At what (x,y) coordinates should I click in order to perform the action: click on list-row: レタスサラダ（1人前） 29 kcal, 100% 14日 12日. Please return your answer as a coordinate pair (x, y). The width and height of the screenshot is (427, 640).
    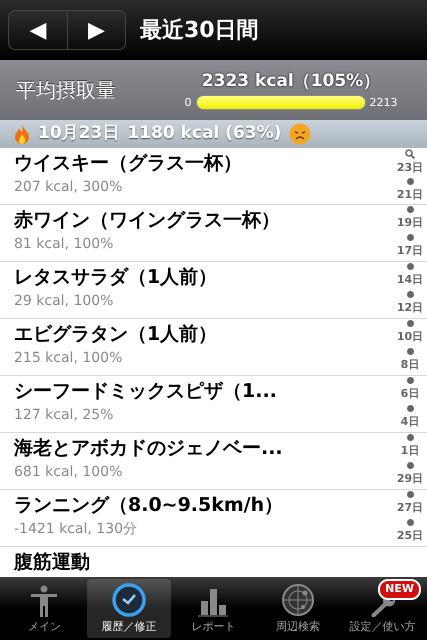
    Looking at the image, I should click on (213, 290).